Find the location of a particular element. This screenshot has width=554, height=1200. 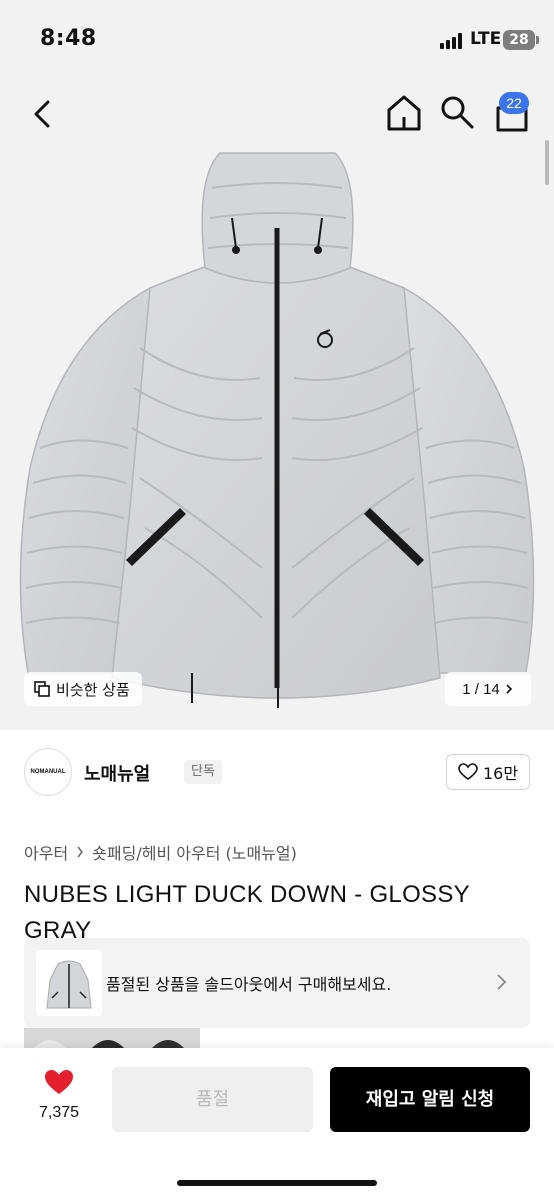

back-icon is located at coordinates (44, 114).